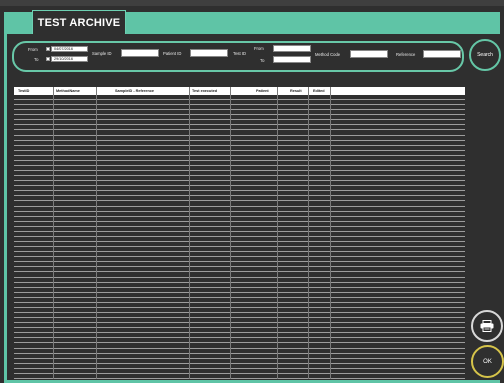 The image size is (504, 383). Describe the element at coordinates (262, 60) in the screenshot. I see `test-id-to-label: To` at that location.